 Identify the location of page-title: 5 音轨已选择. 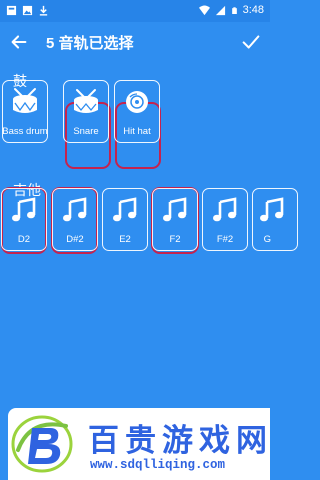
(90, 43).